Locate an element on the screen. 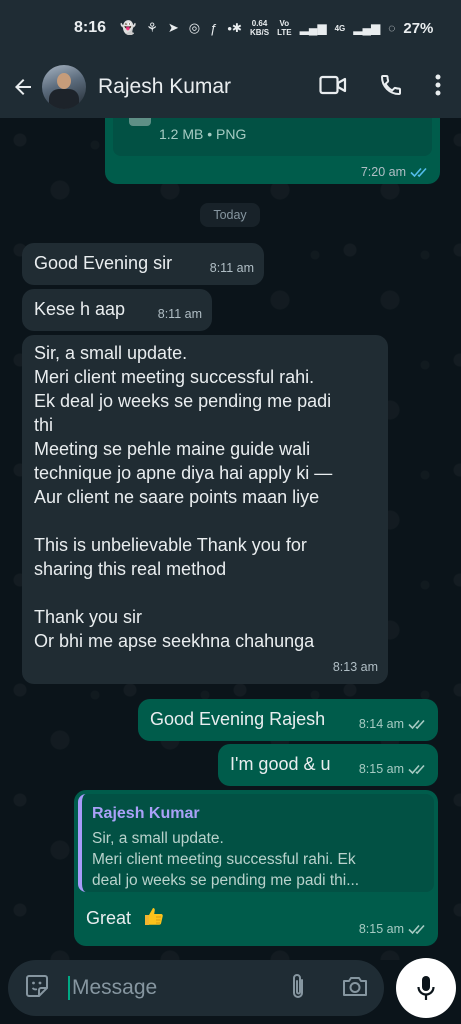 This screenshot has height=1024, width=461. avatar is located at coordinates (64, 87).